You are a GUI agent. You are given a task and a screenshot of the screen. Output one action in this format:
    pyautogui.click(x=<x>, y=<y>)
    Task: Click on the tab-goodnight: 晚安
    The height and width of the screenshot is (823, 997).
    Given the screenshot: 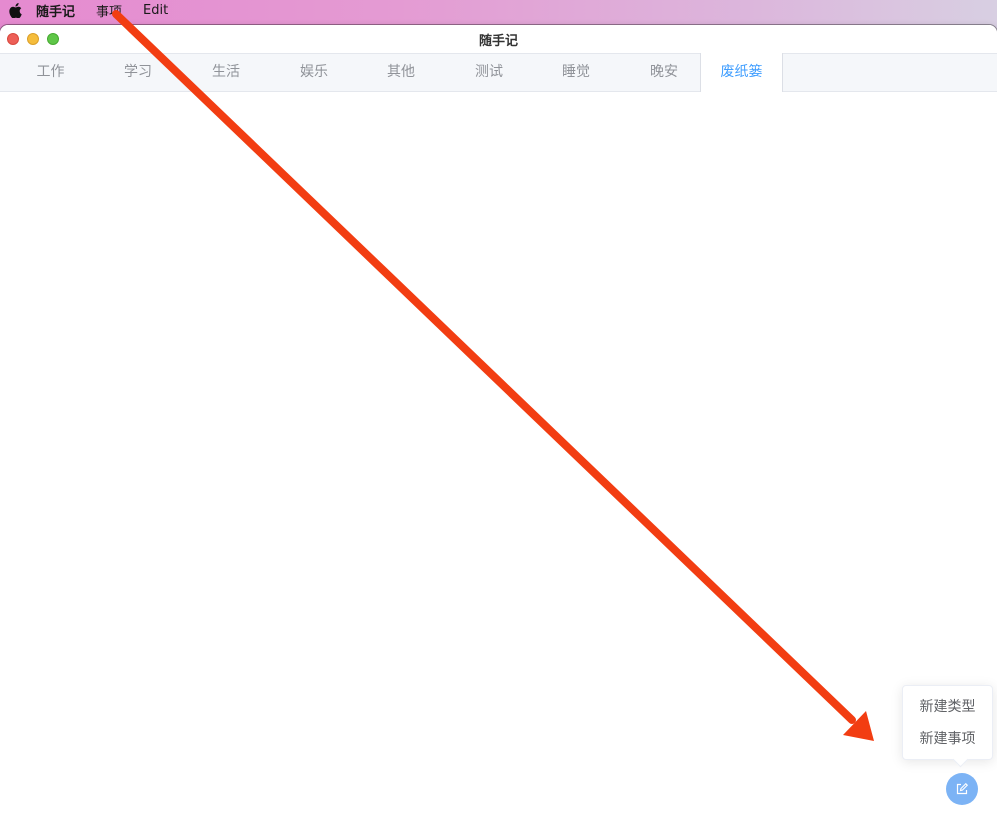 What is the action you would take?
    pyautogui.click(x=664, y=72)
    